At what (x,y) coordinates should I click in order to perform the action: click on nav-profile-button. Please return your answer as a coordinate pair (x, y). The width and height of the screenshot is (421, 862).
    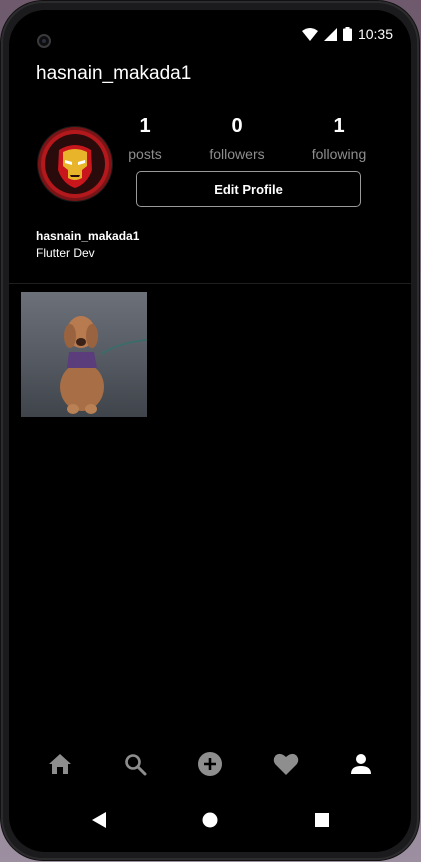
    Looking at the image, I should click on (361, 764).